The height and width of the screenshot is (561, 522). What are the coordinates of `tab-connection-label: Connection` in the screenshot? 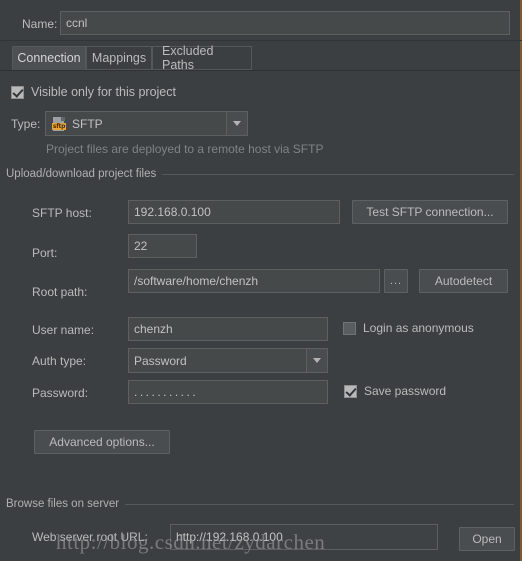 It's located at (49, 58).